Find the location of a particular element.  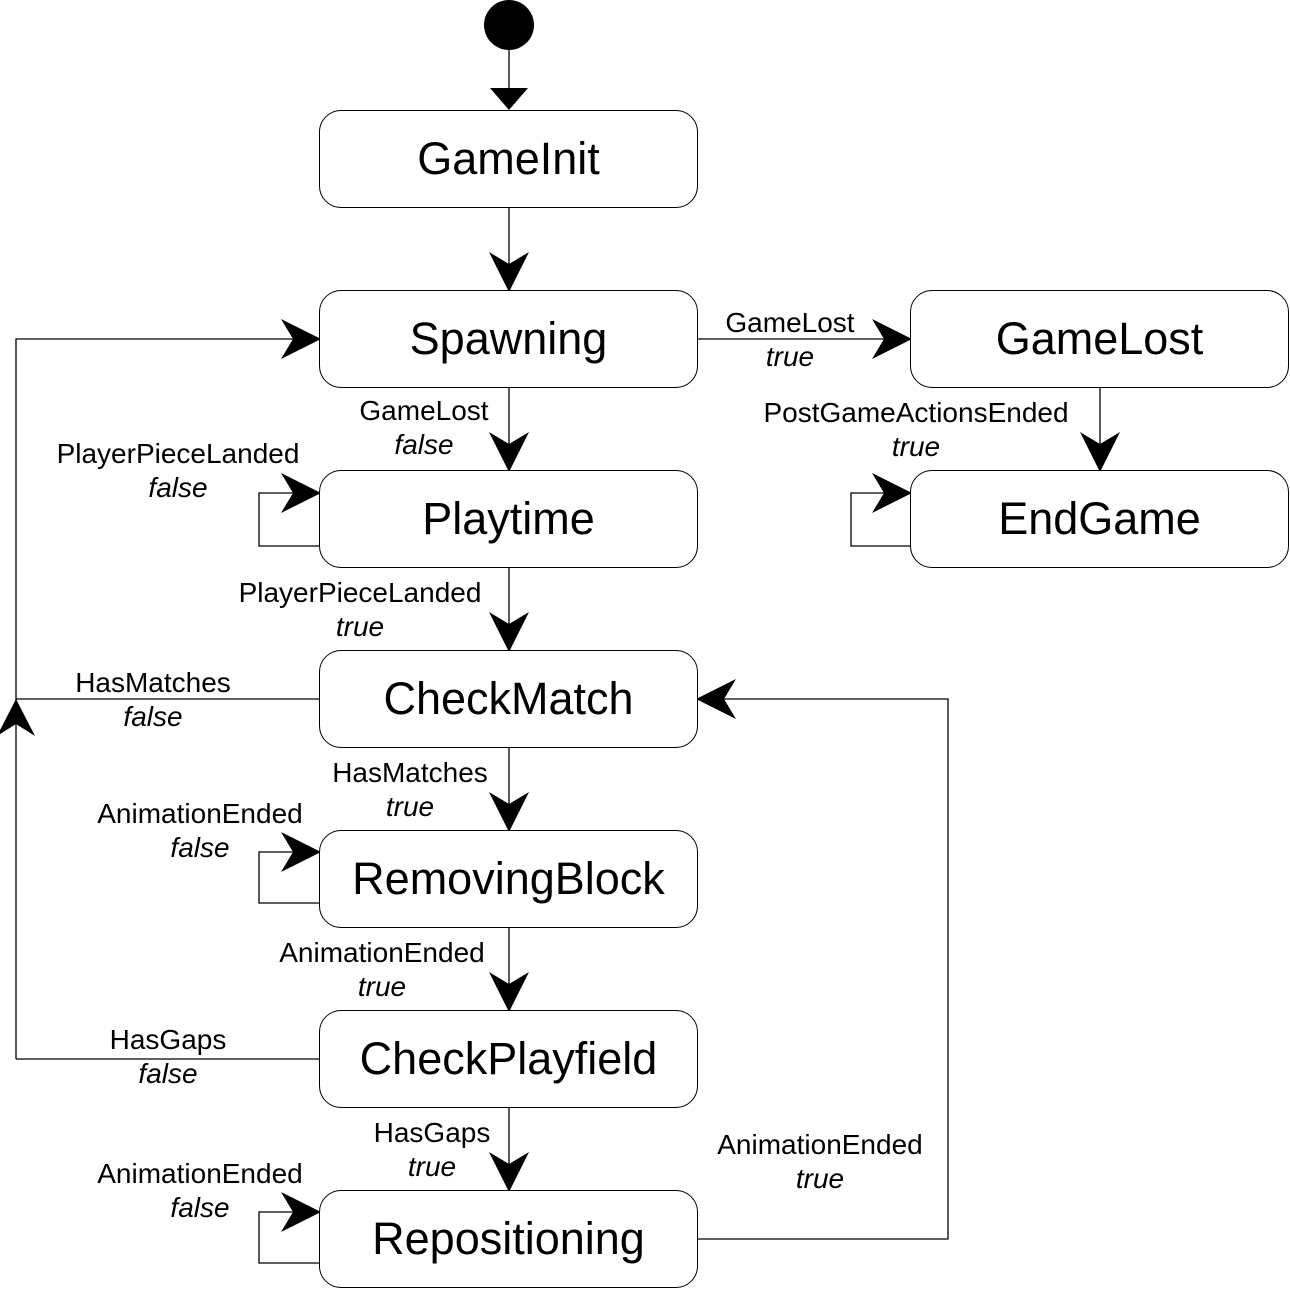

label-playtime-self: PlayerPieceLanded false is located at coordinates (178, 470).